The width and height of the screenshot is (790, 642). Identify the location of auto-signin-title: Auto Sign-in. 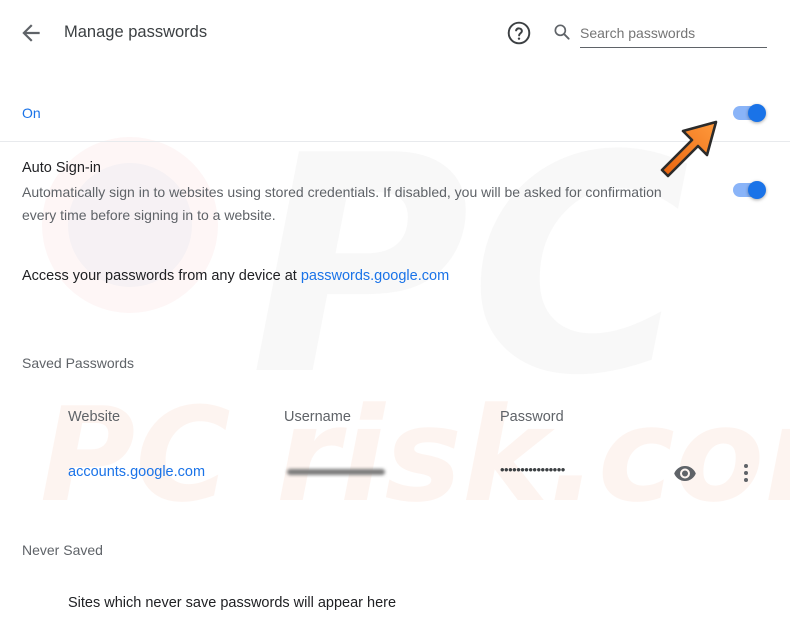
(61, 168).